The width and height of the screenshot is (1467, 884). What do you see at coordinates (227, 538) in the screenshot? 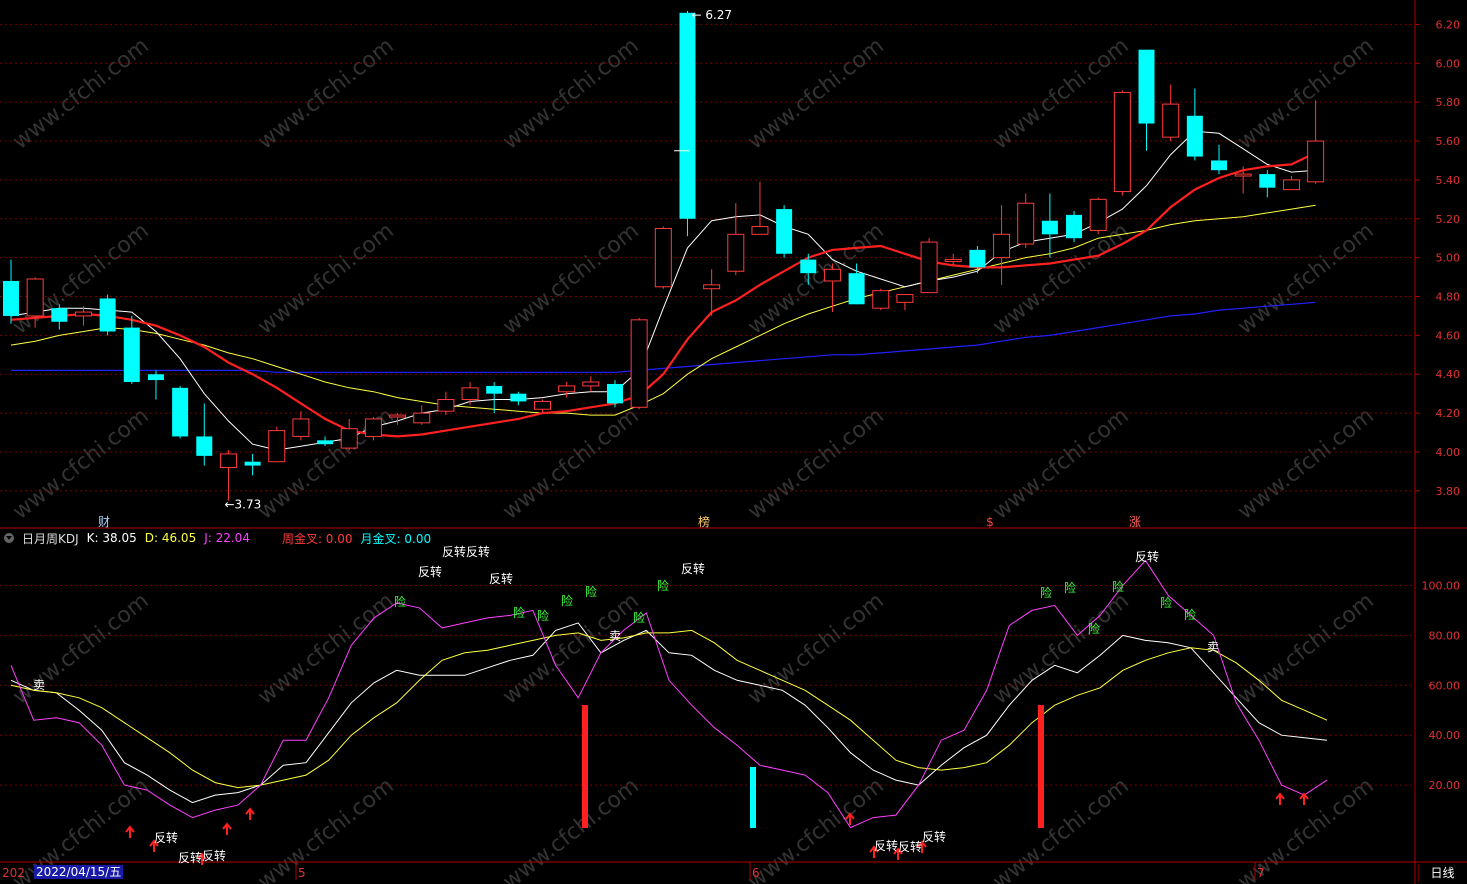
I see `j-value: J: 22.04` at bounding box center [227, 538].